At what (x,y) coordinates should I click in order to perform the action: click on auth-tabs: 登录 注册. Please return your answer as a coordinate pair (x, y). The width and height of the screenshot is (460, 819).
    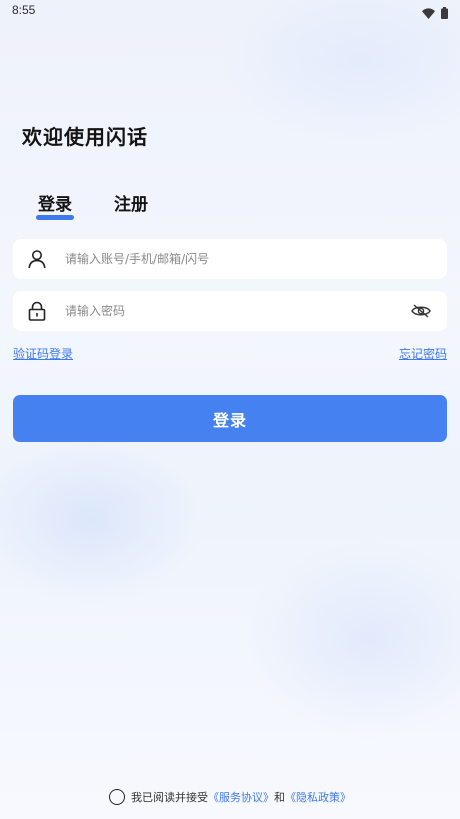
    Looking at the image, I should click on (92, 205).